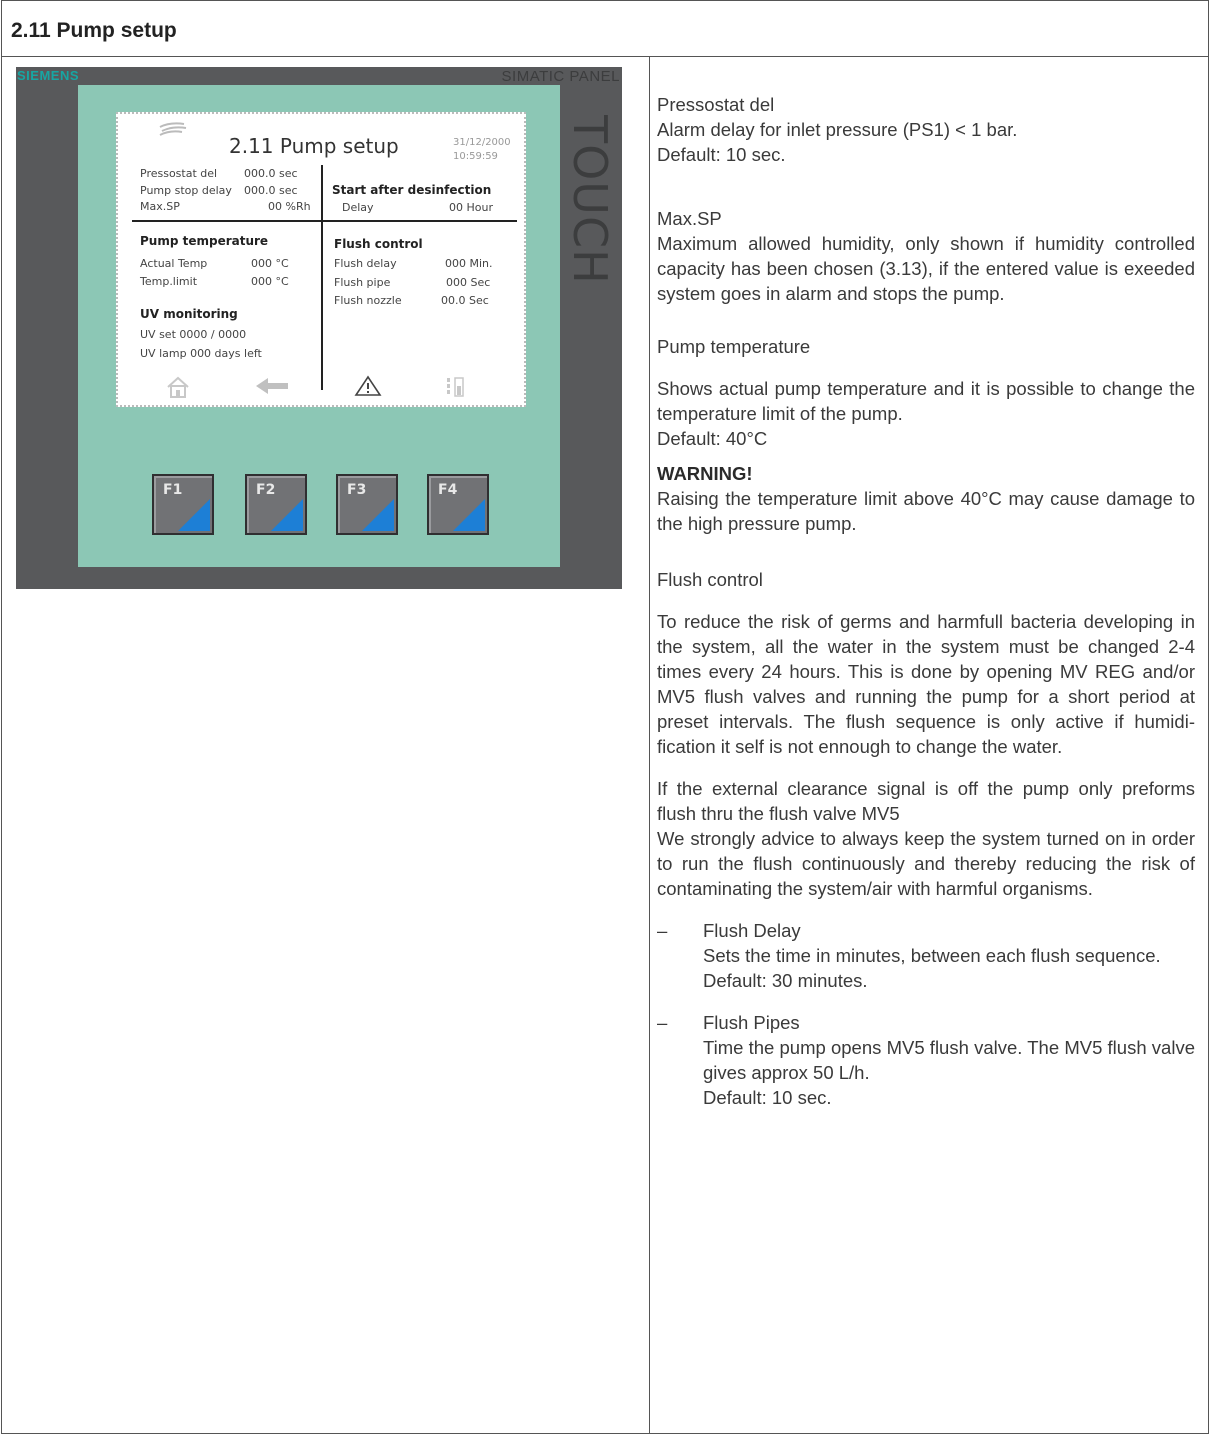 This screenshot has width=1211, height=1436. Describe the element at coordinates (560, 76) in the screenshot. I see `panel-model-label: SIMATIC PANEL` at that location.